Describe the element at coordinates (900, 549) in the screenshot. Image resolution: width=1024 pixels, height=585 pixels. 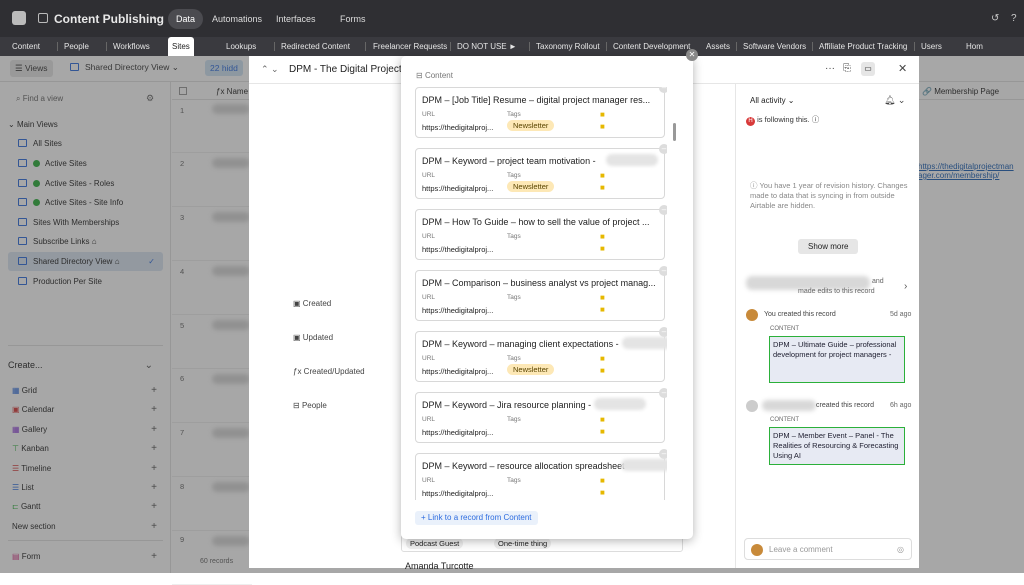
I see `mention-icon: ◎` at that location.